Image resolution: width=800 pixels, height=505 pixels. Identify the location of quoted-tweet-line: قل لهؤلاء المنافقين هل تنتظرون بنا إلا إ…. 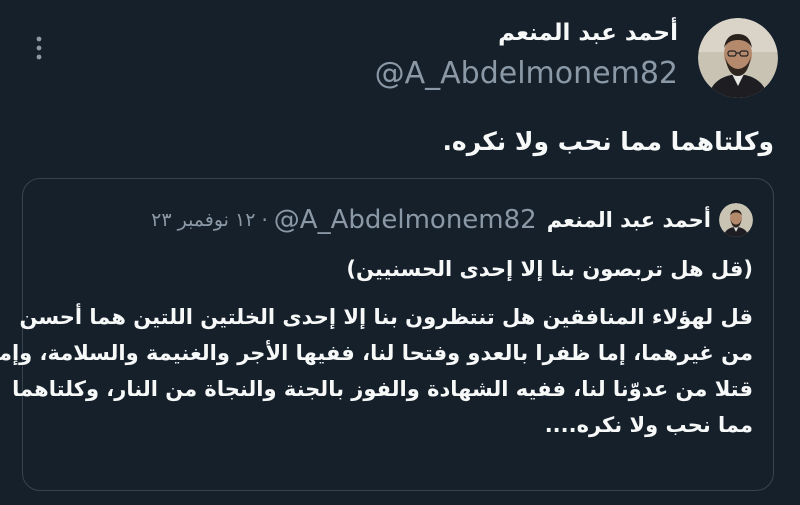
(386, 317).